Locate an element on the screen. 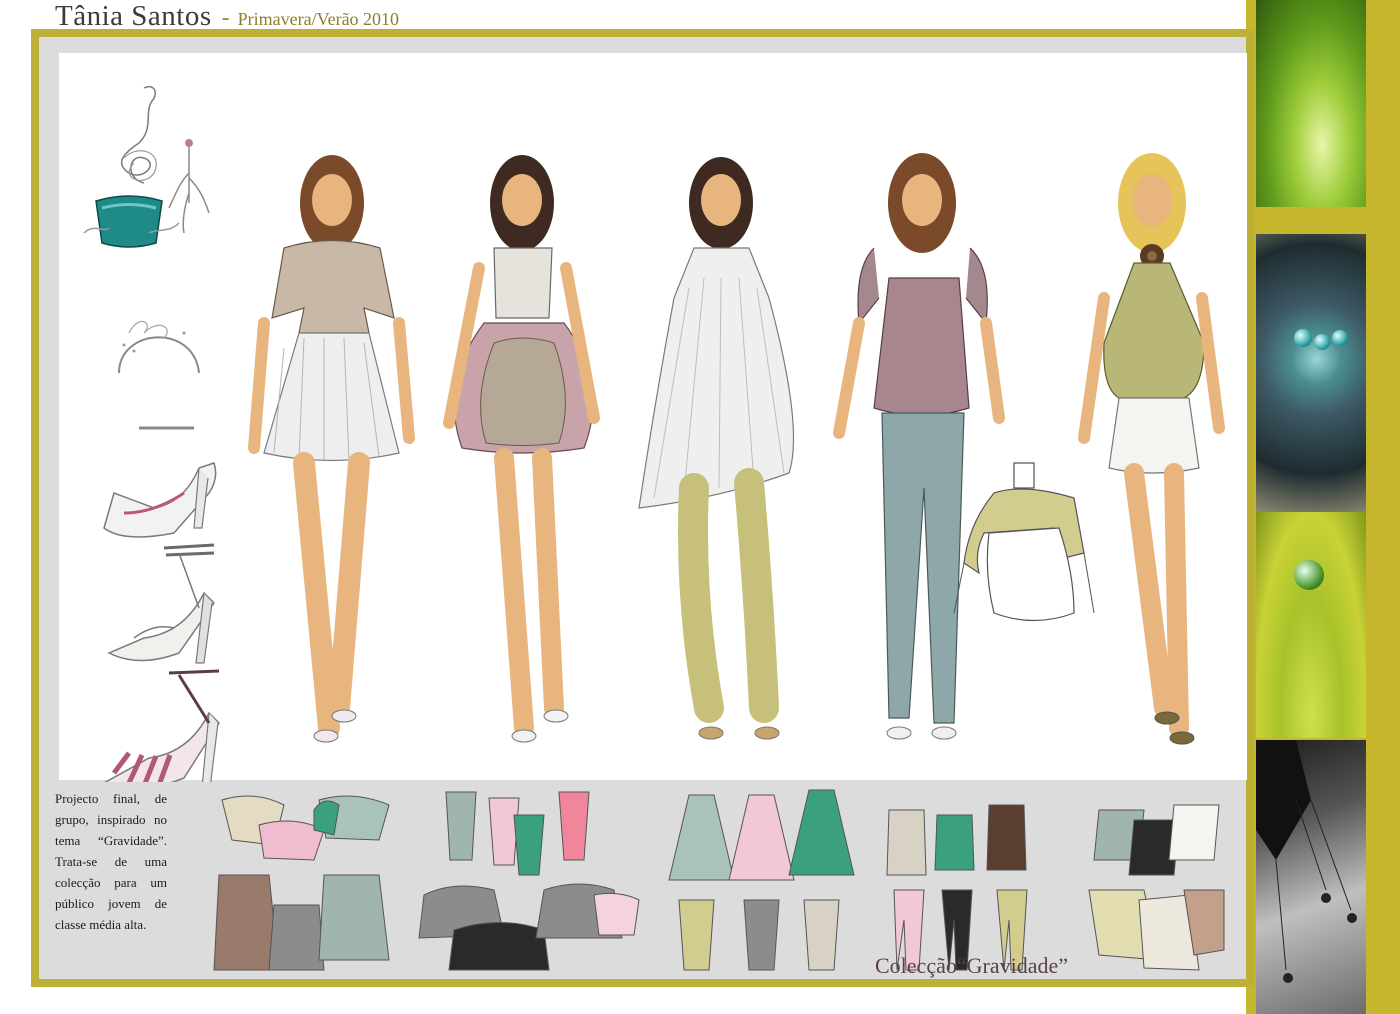 This screenshot has height=1014, width=1400. swing-ride-photo is located at coordinates (1311, 877).